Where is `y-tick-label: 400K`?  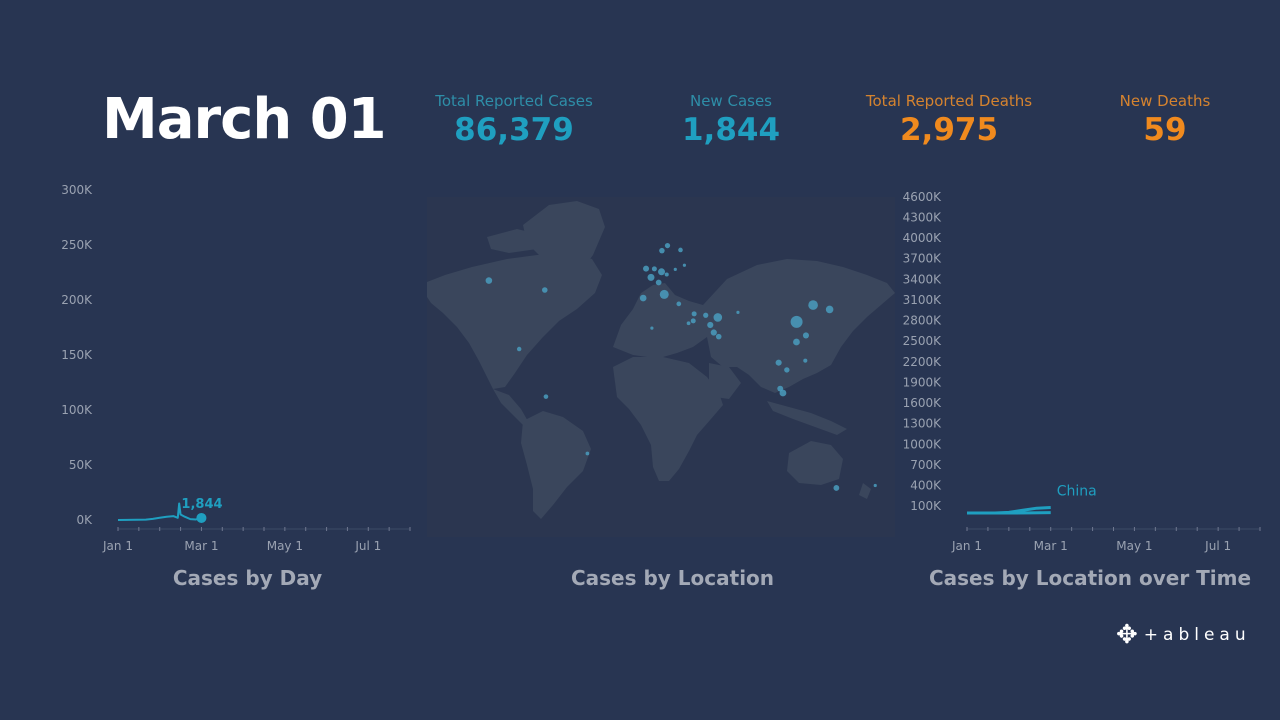
y-tick-label: 400K is located at coordinates (926, 486).